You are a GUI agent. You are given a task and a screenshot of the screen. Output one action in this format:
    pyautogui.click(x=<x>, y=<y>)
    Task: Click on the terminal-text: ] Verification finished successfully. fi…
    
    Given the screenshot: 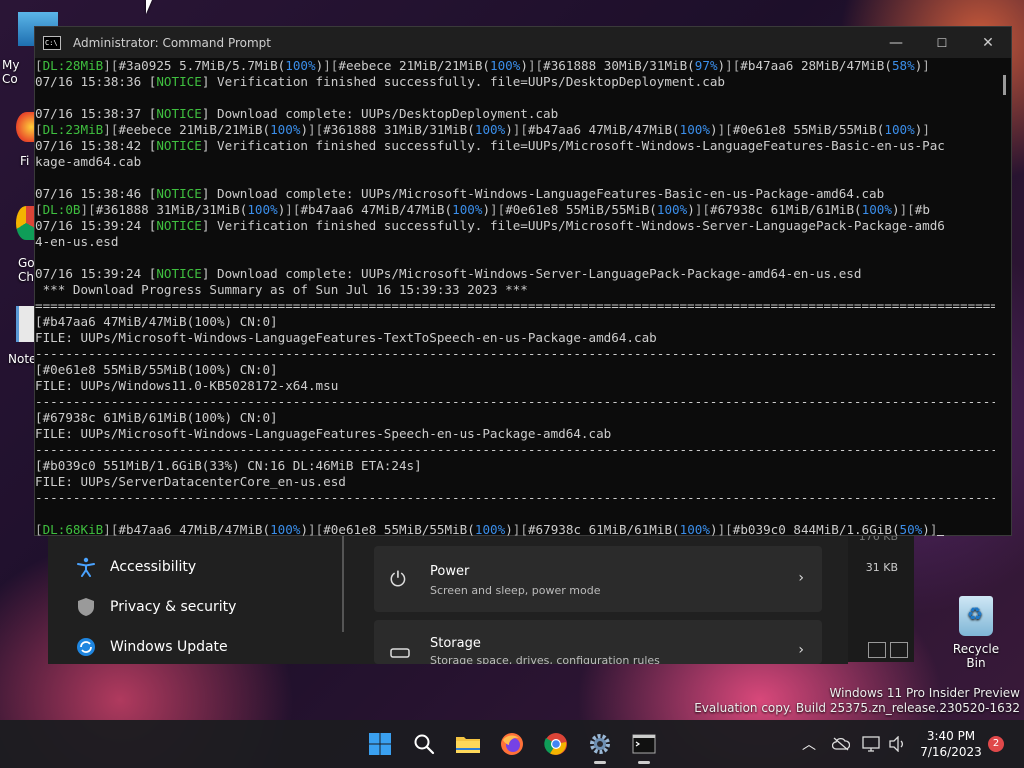 What is the action you would take?
    pyautogui.click(x=573, y=225)
    